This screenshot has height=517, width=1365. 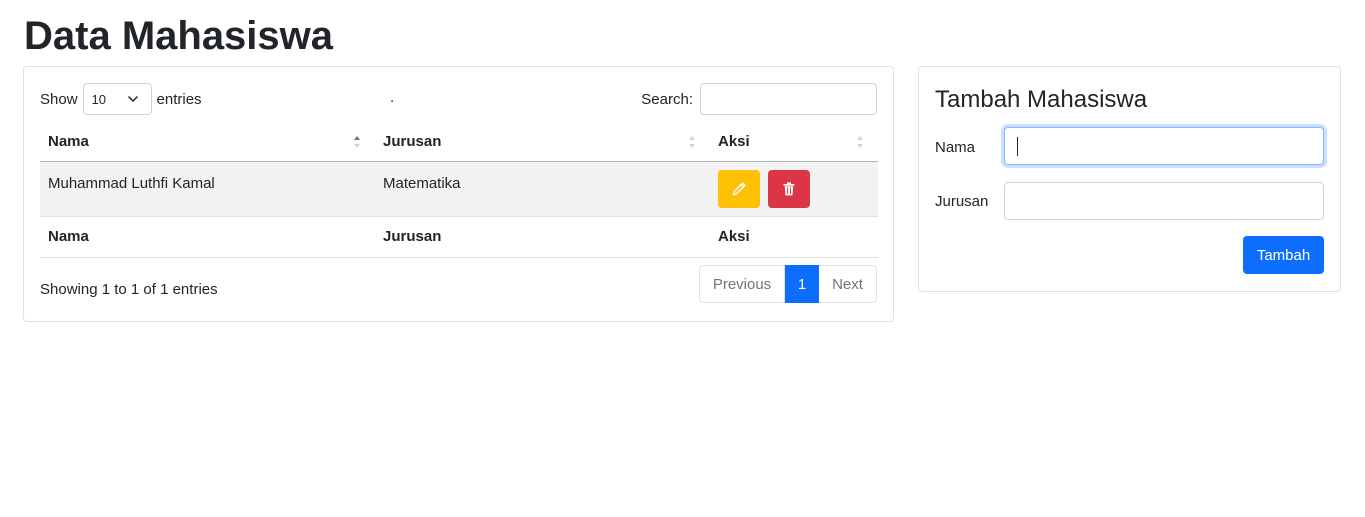 What do you see at coordinates (794, 237) in the screenshot?
I see `footer-column-aksi: Aksi` at bounding box center [794, 237].